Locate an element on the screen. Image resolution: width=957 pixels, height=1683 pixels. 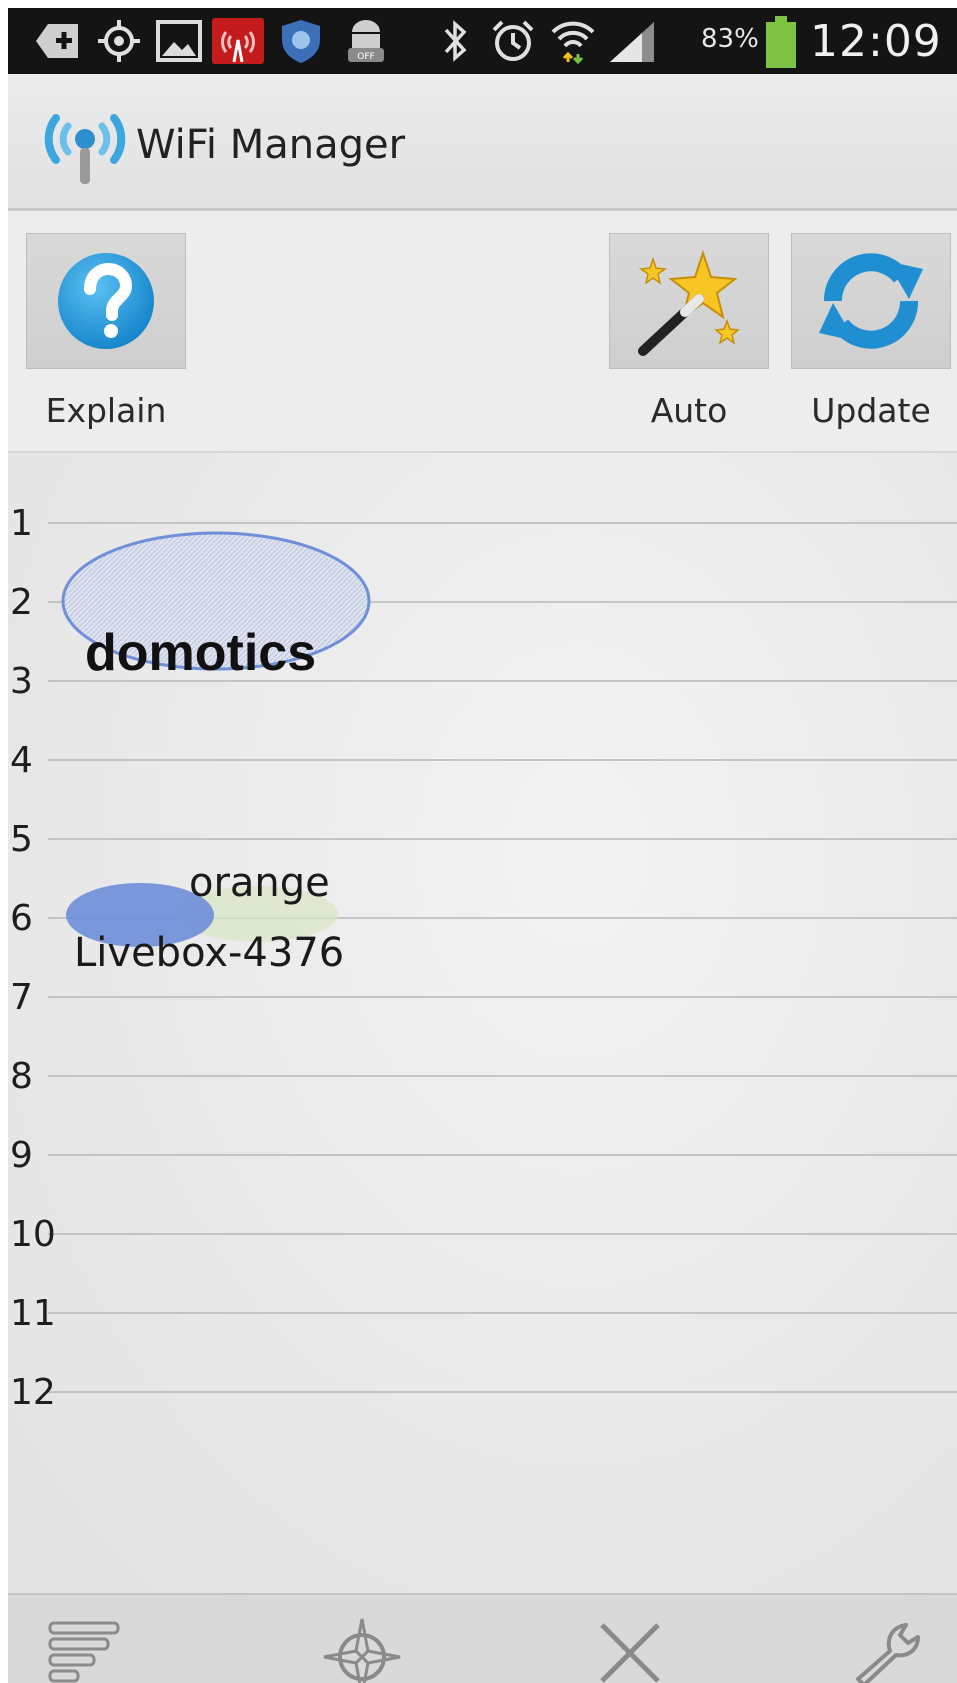
channel-number-8: 8 is located at coordinates (21, 1076).